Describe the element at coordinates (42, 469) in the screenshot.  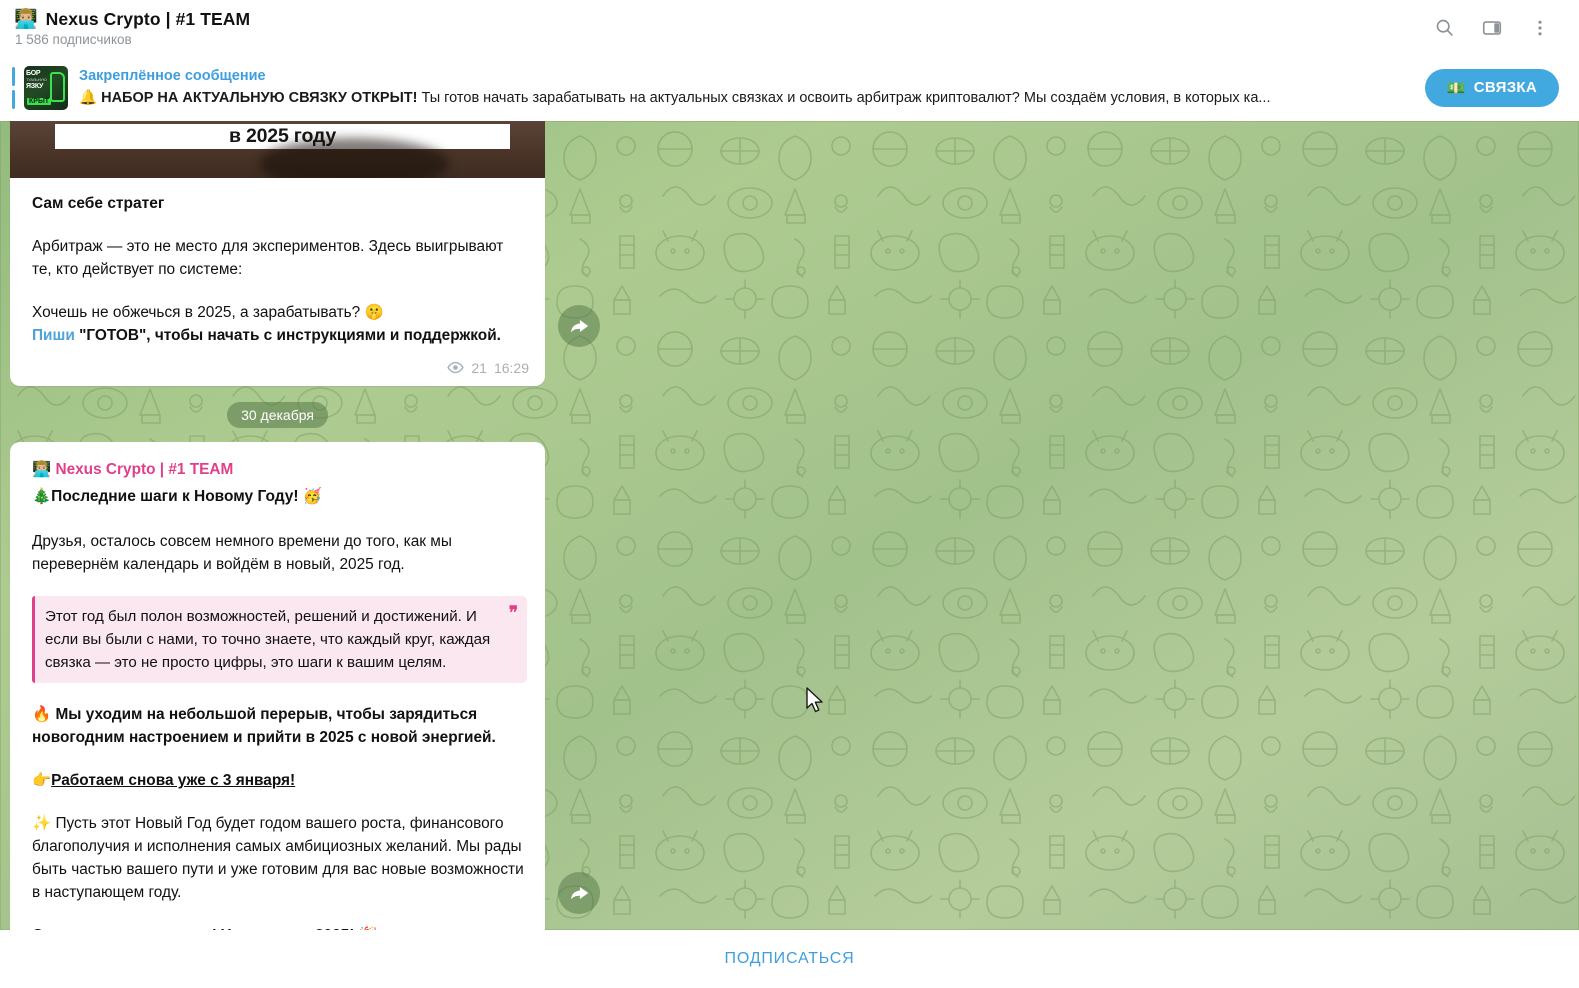
I see `author-avatar-emoji: 👨🏼‍💻` at that location.